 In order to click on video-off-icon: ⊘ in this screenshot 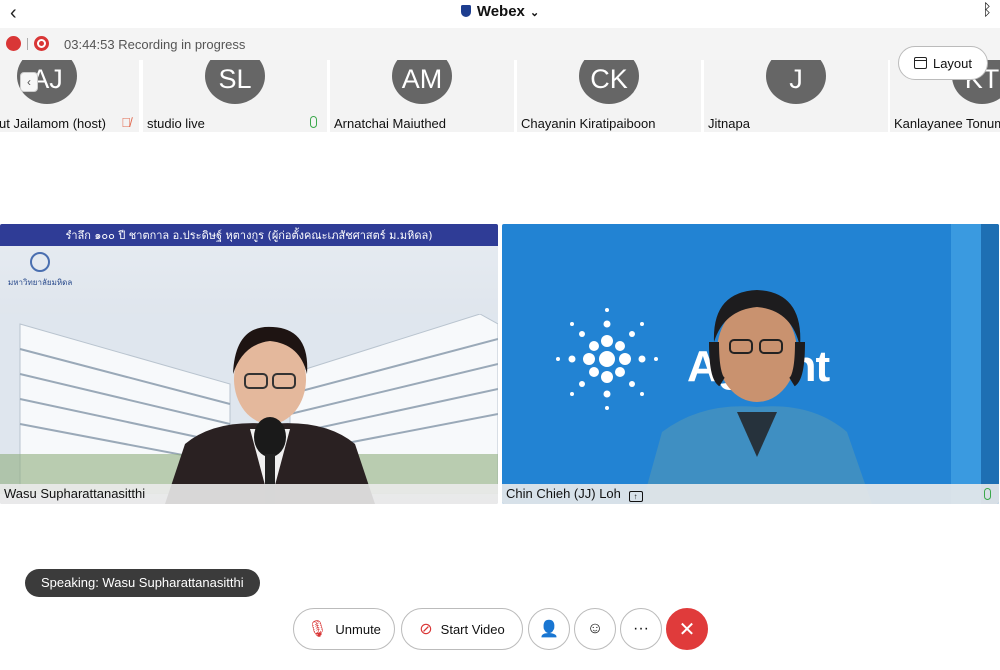, I will do `click(426, 629)`.